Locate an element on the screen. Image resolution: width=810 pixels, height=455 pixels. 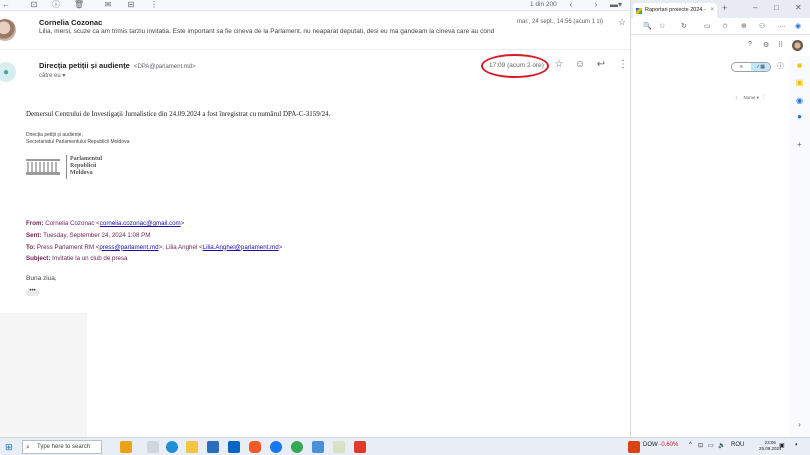
volume-icon: 🔈 is located at coordinates (721, 445).